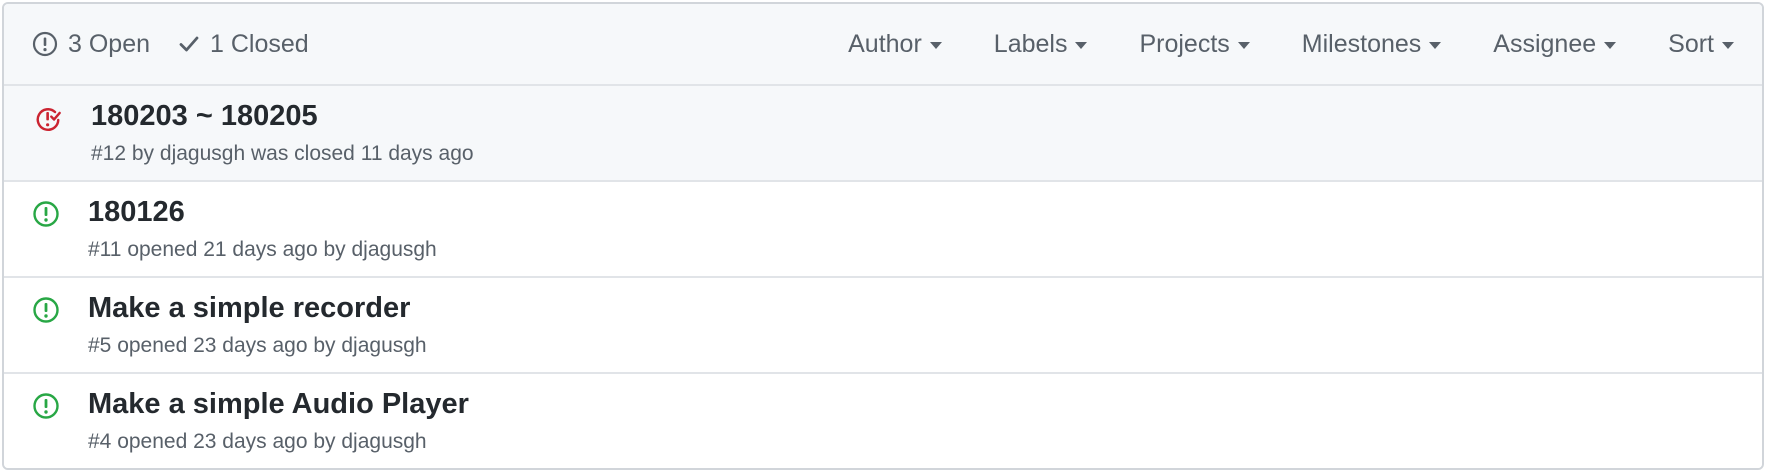 This screenshot has width=1768, height=472. What do you see at coordinates (136, 212) in the screenshot?
I see `issue-title-link: 180126` at bounding box center [136, 212].